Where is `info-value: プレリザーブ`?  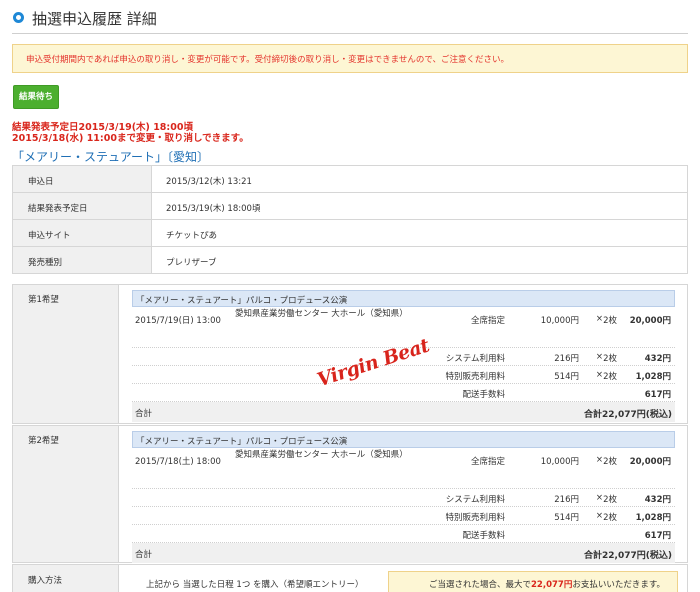
info-value: プレリザーブ is located at coordinates (420, 260).